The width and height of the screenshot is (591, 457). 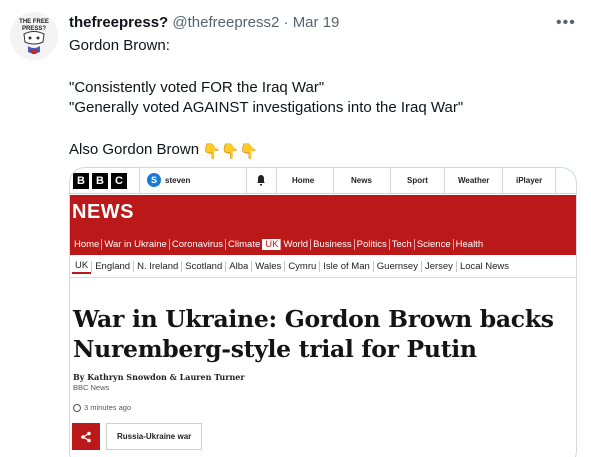 I want to click on sub-nav-isle-of-man: Isle of Man, so click(x=345, y=266).